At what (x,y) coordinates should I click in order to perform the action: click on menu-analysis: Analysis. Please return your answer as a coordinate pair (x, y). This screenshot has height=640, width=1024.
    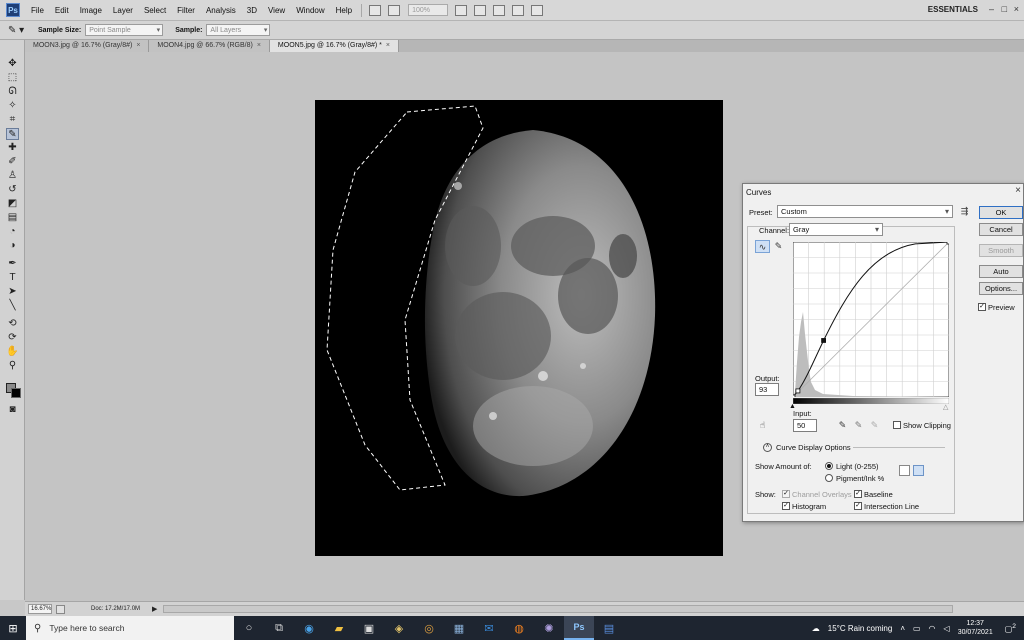
    Looking at the image, I should click on (221, 10).